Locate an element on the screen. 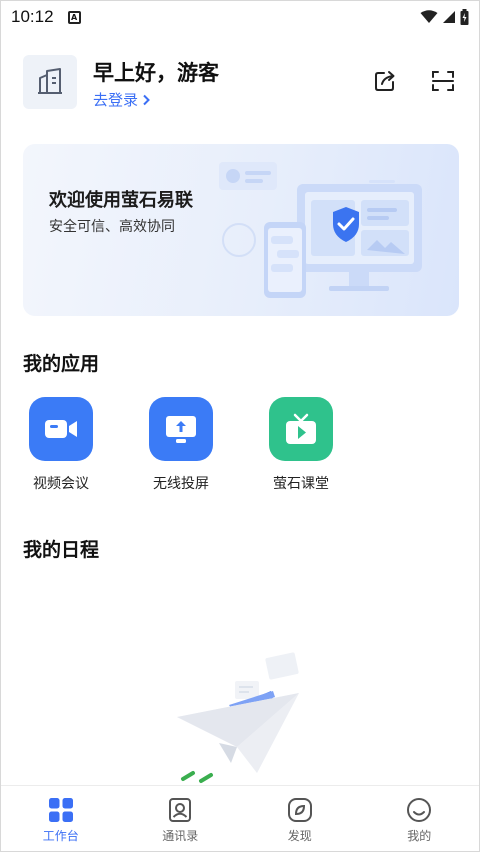  login-link: 去登录 is located at coordinates (121, 99).